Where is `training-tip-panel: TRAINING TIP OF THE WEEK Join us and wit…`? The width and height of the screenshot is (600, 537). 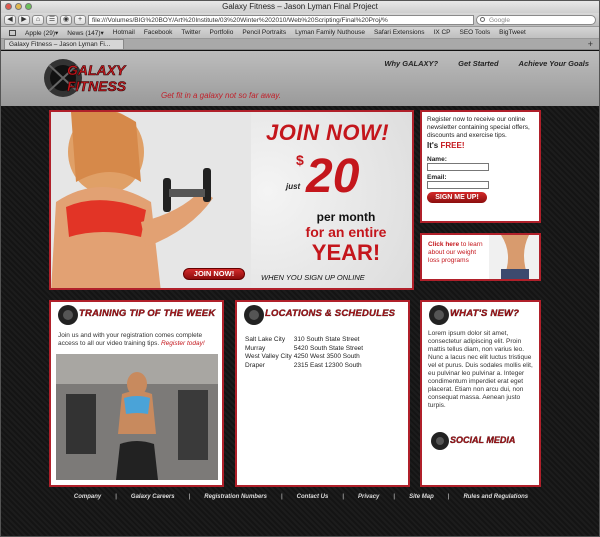 training-tip-panel: TRAINING TIP OF THE WEEK Join us and wit… is located at coordinates (136, 393).